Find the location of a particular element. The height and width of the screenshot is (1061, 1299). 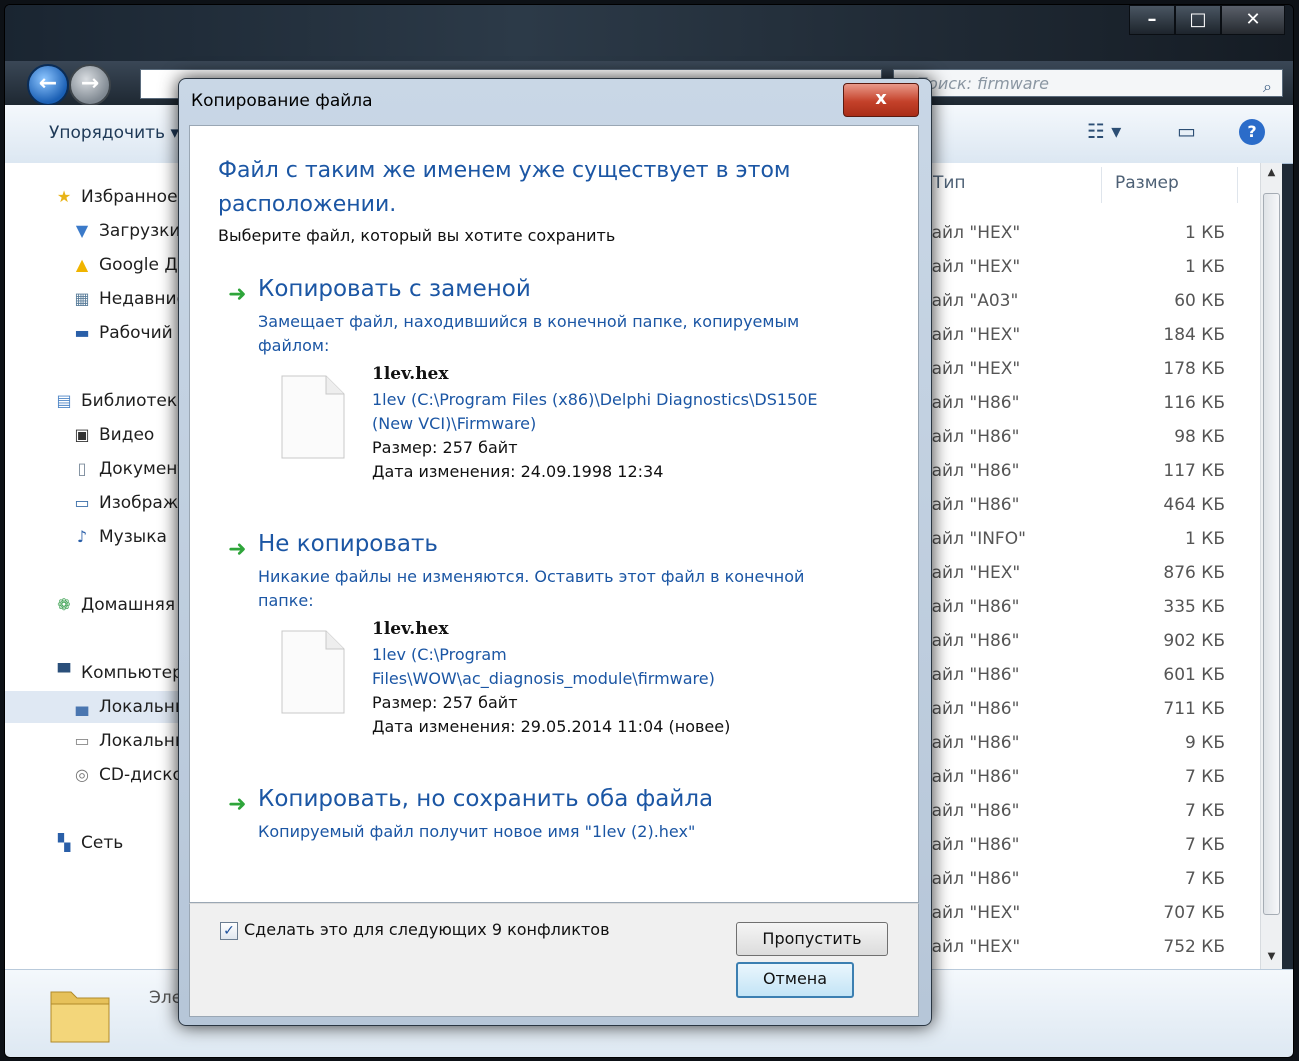

file-size-cell: 752 КБ is located at coordinates (1194, 947).